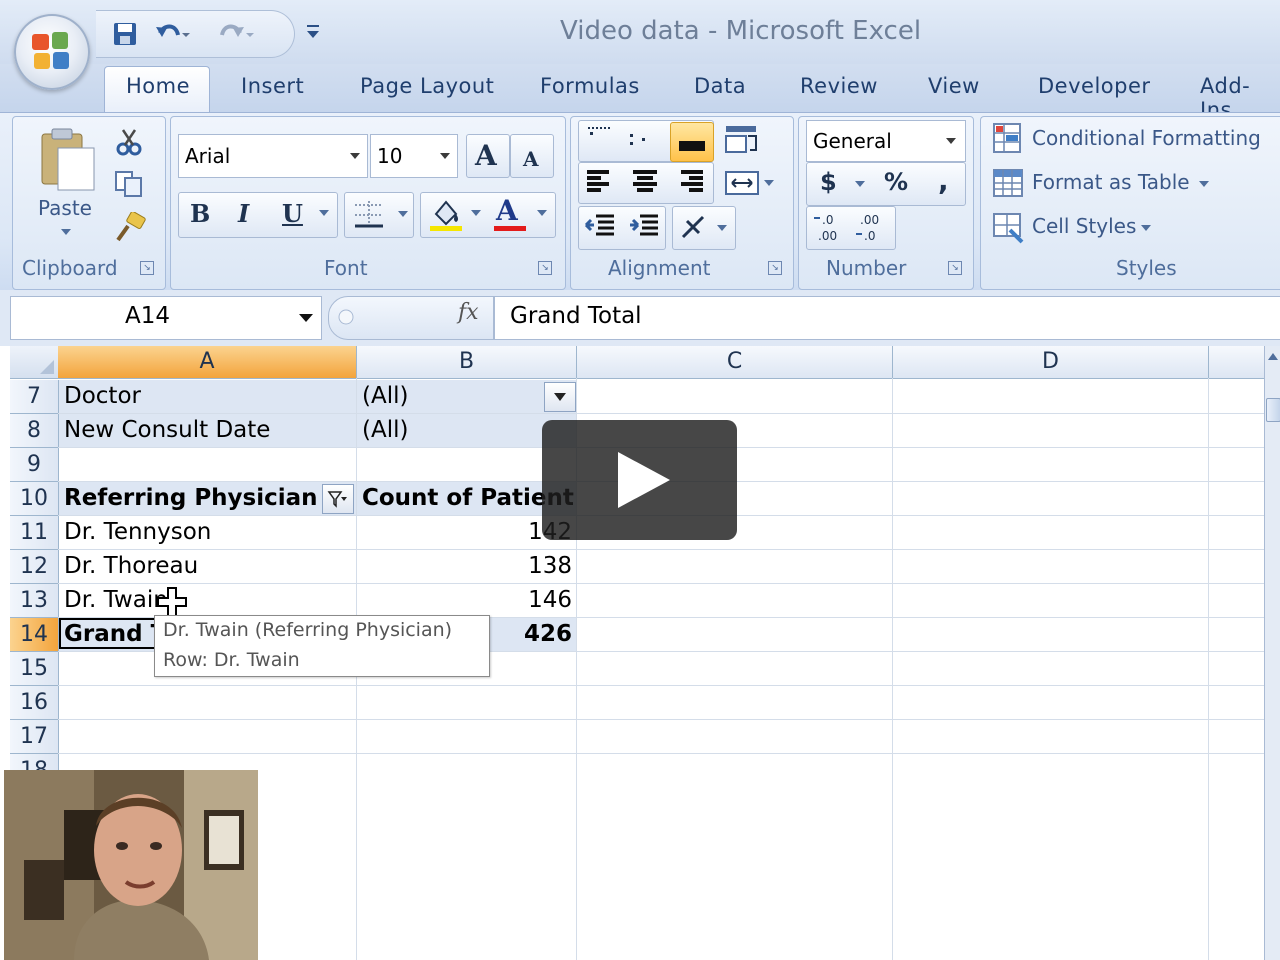 The height and width of the screenshot is (960, 1280). Describe the element at coordinates (34, 669) in the screenshot. I see `row-header-15: 15` at that location.